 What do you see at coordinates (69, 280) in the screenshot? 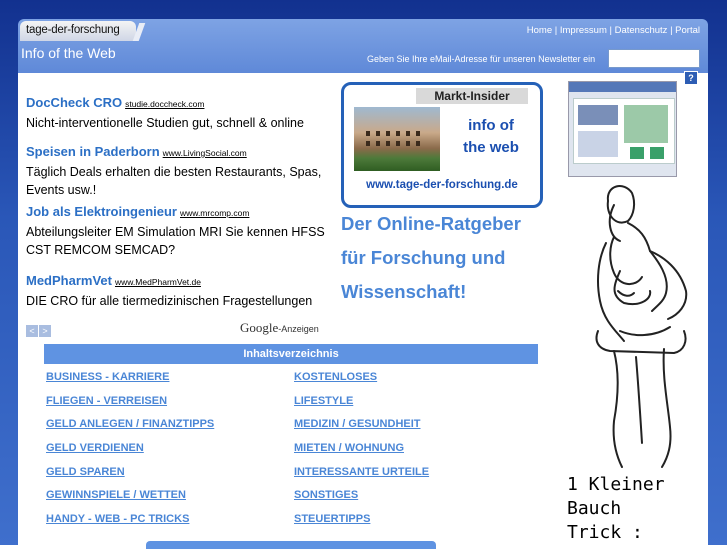
I see `ad-title: MedPharmVet` at bounding box center [69, 280].